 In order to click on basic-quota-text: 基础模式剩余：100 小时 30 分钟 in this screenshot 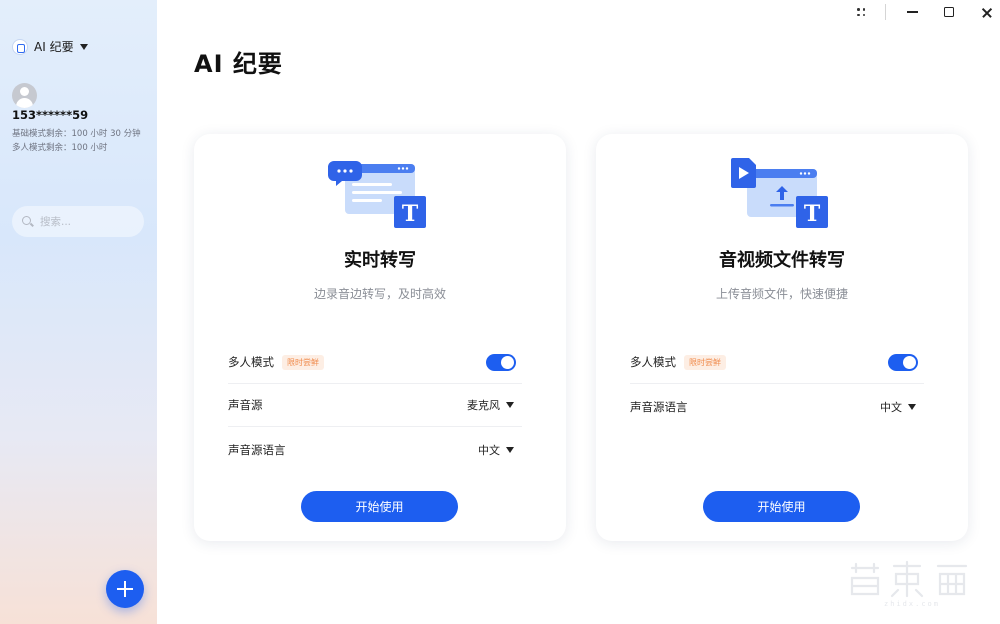, I will do `click(76, 134)`.